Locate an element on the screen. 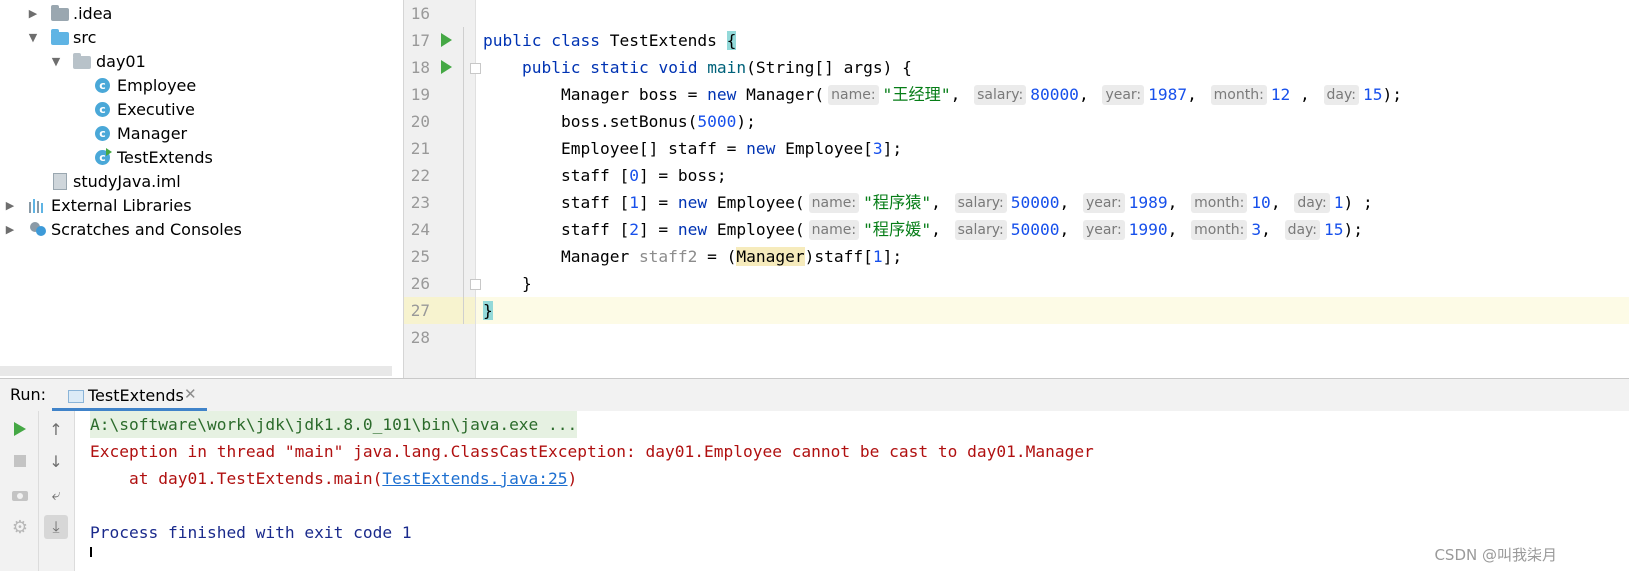 This screenshot has height=571, width=1629. scroll-to-end-button: ⤓ is located at coordinates (56, 527).